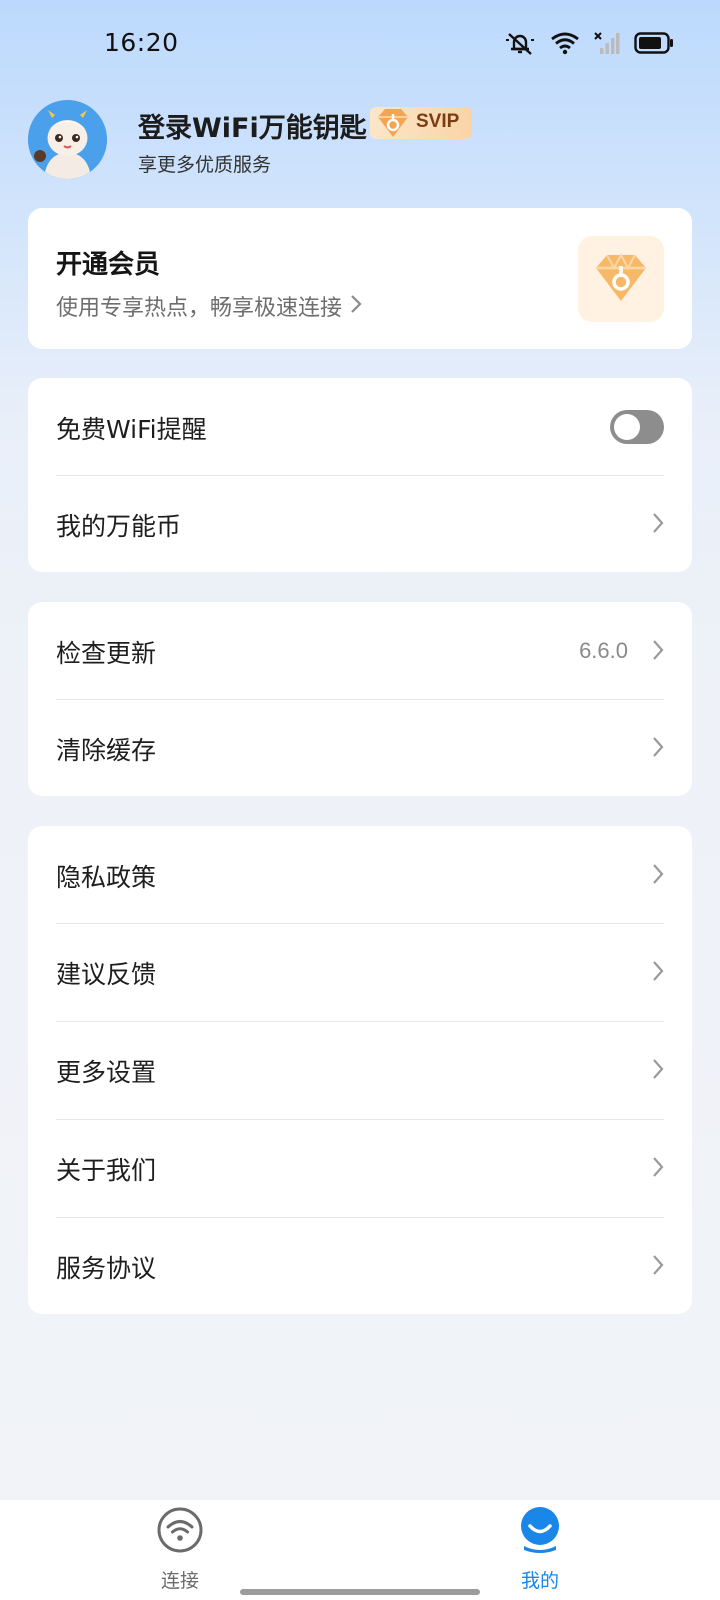 The image size is (720, 1600). What do you see at coordinates (141, 42) in the screenshot?
I see `status-time: 16:20` at bounding box center [141, 42].